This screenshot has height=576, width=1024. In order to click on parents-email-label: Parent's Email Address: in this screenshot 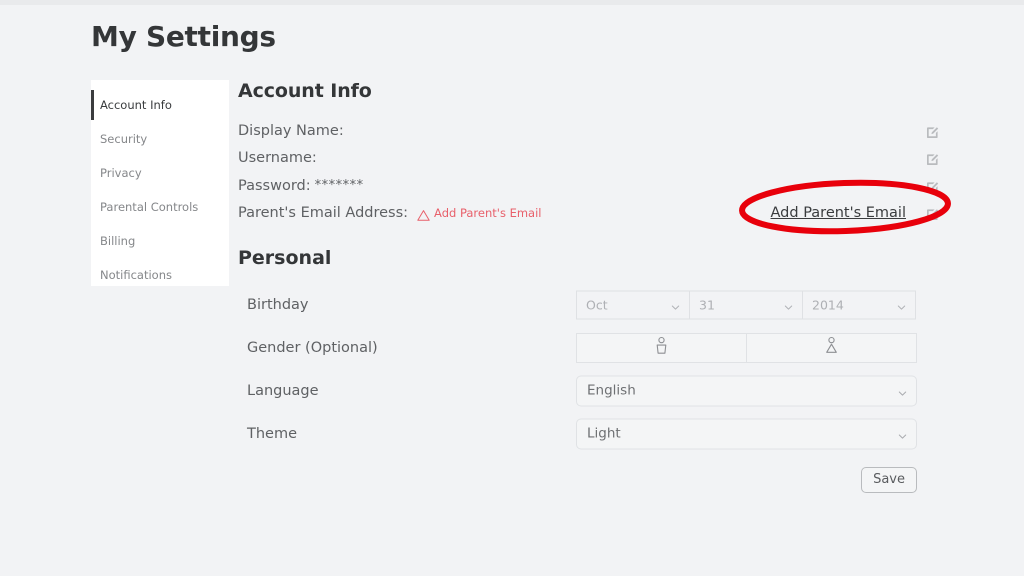, I will do `click(323, 213)`.